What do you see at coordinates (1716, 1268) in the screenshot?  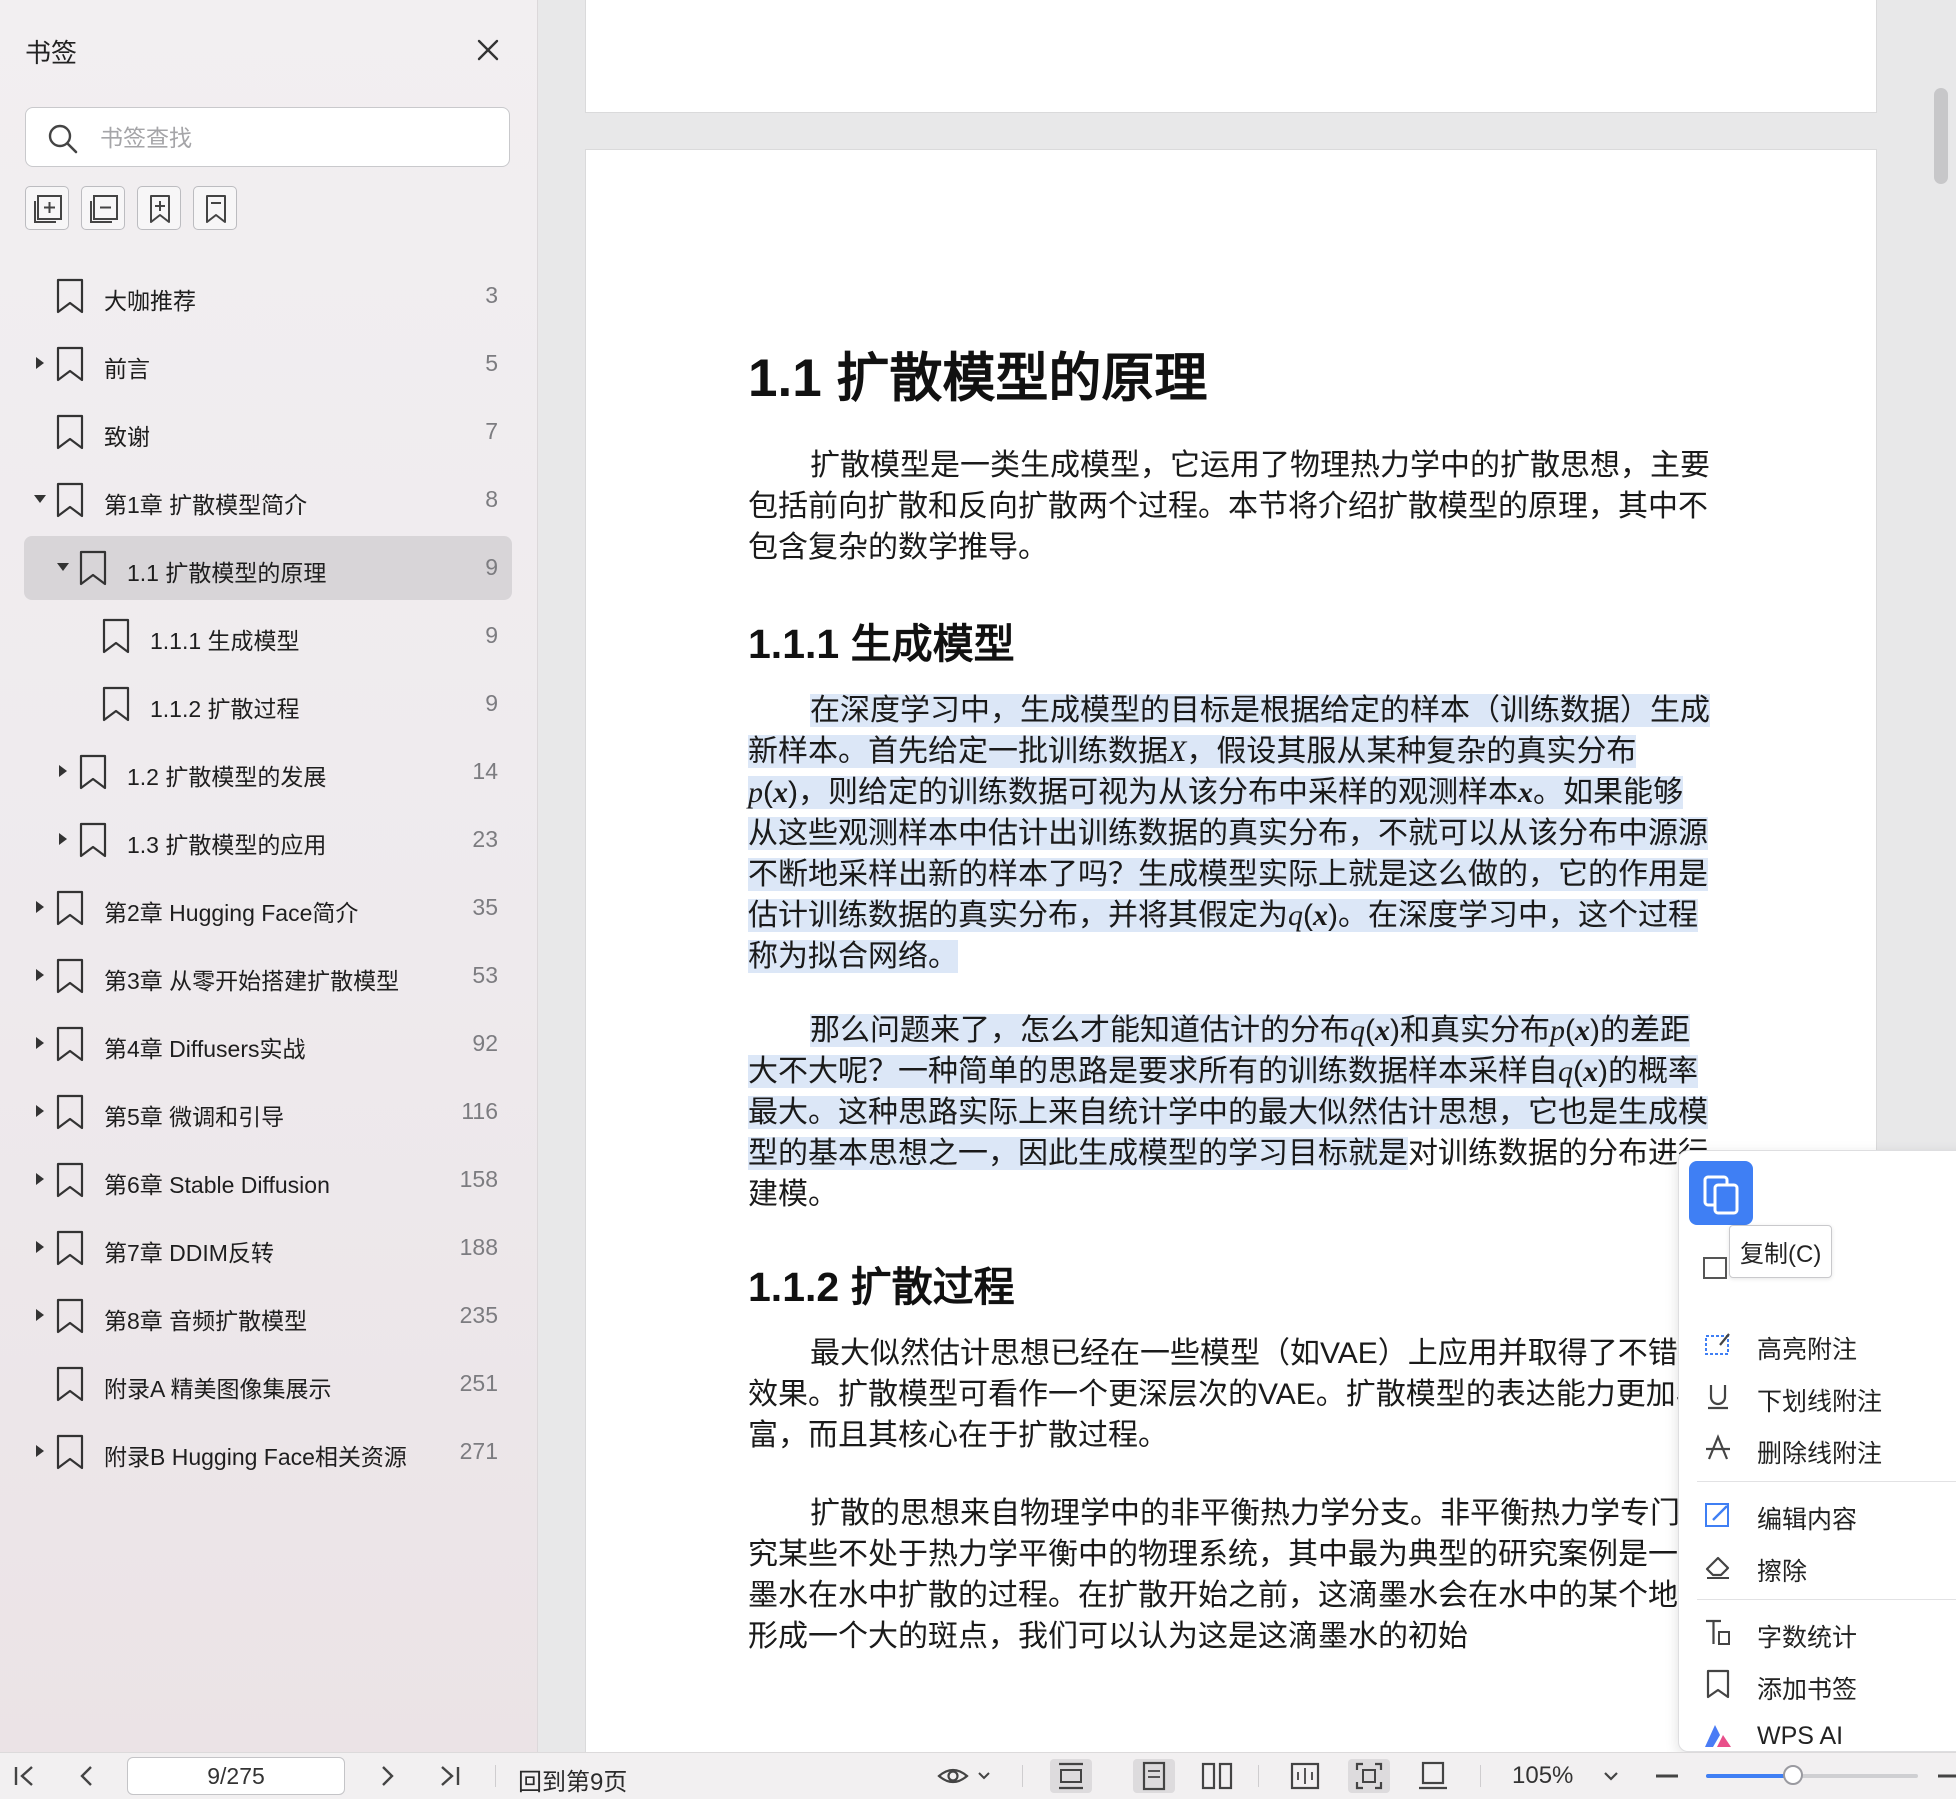 I see `paste-icon` at bounding box center [1716, 1268].